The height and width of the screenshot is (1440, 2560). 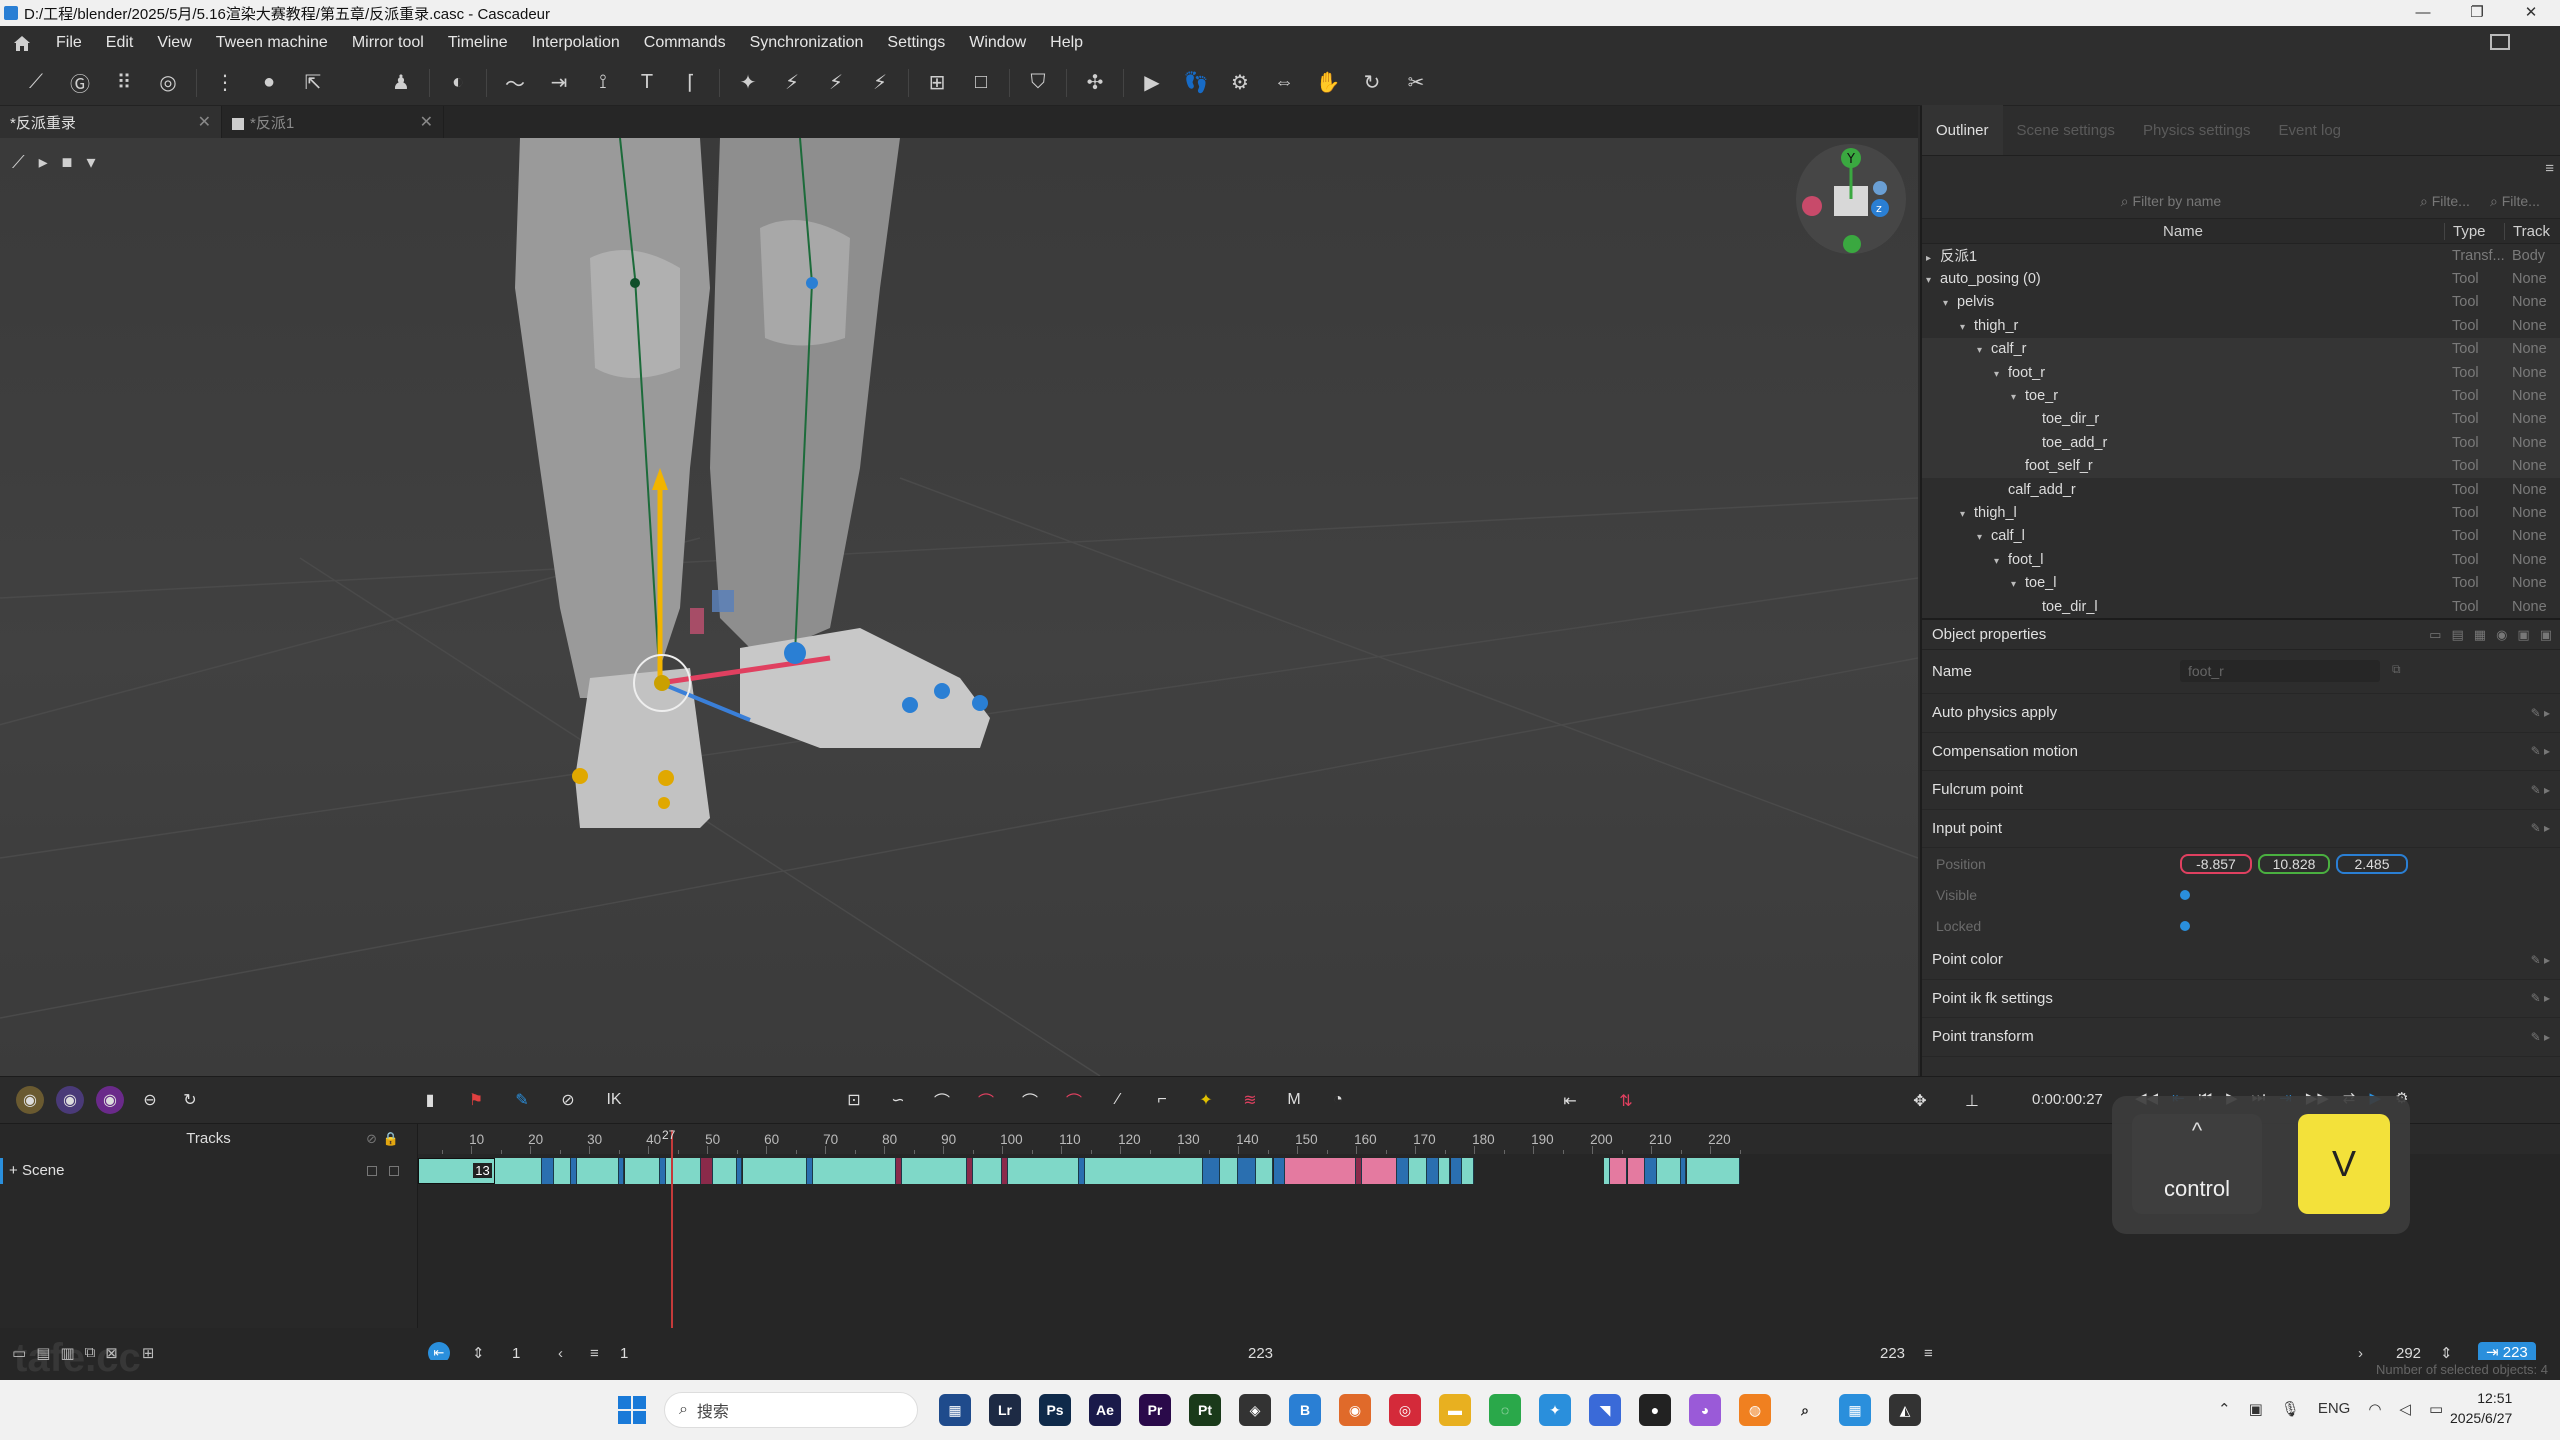 What do you see at coordinates (937, 83) in the screenshot?
I see `frame-icon: ⊞` at bounding box center [937, 83].